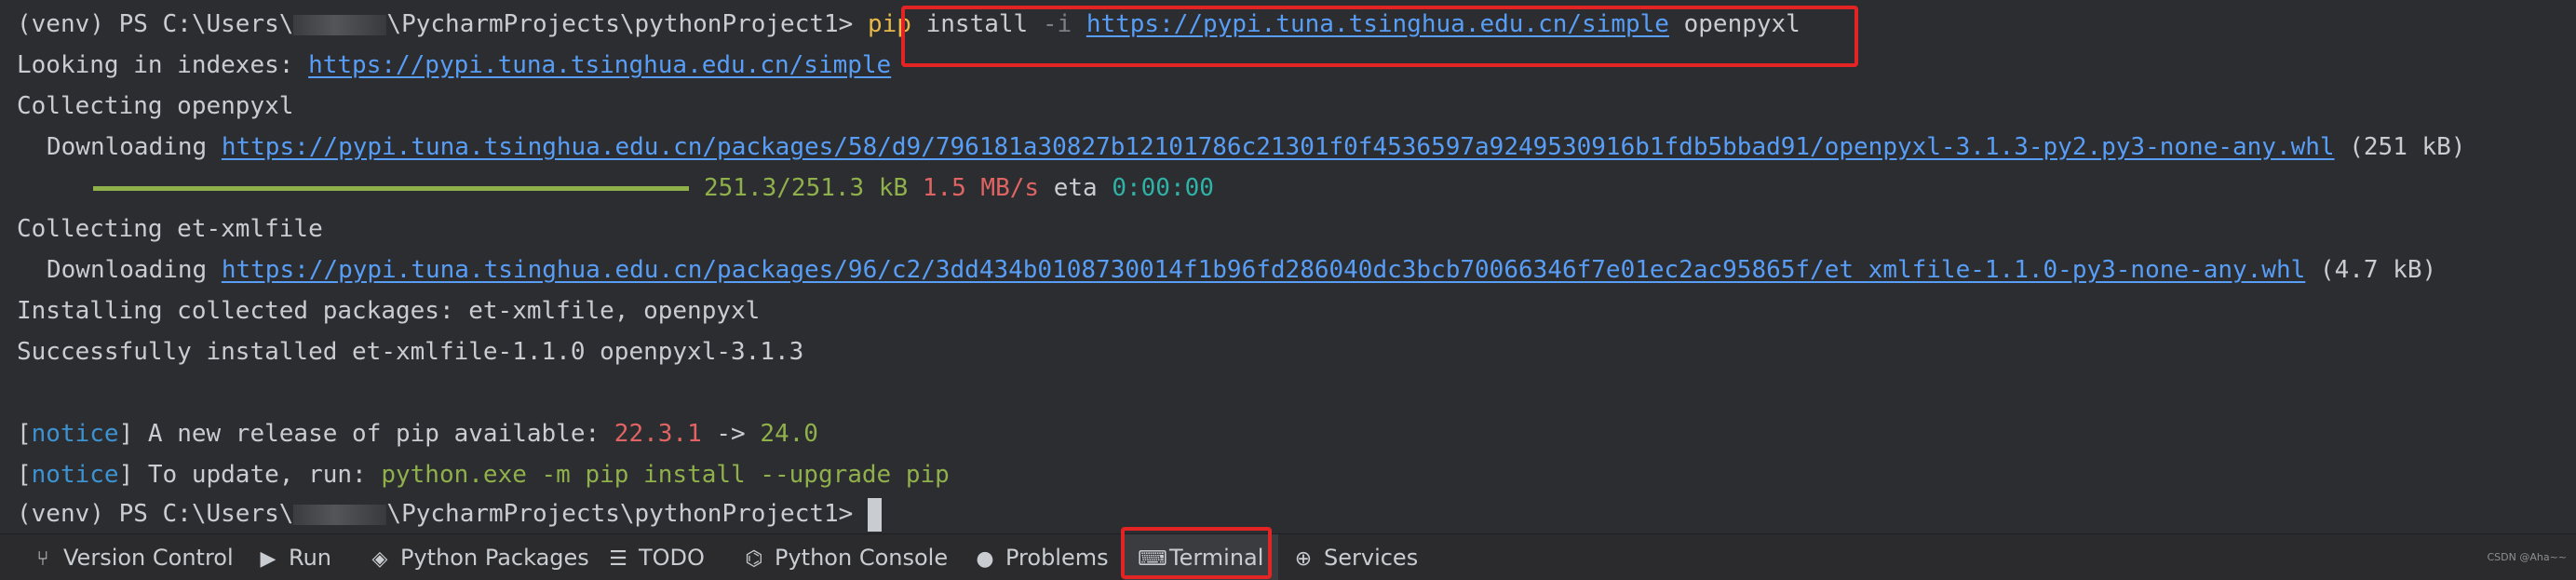 This screenshot has height=580, width=2576. Describe the element at coordinates (618, 559) in the screenshot. I see `list-icon: ☰` at that location.